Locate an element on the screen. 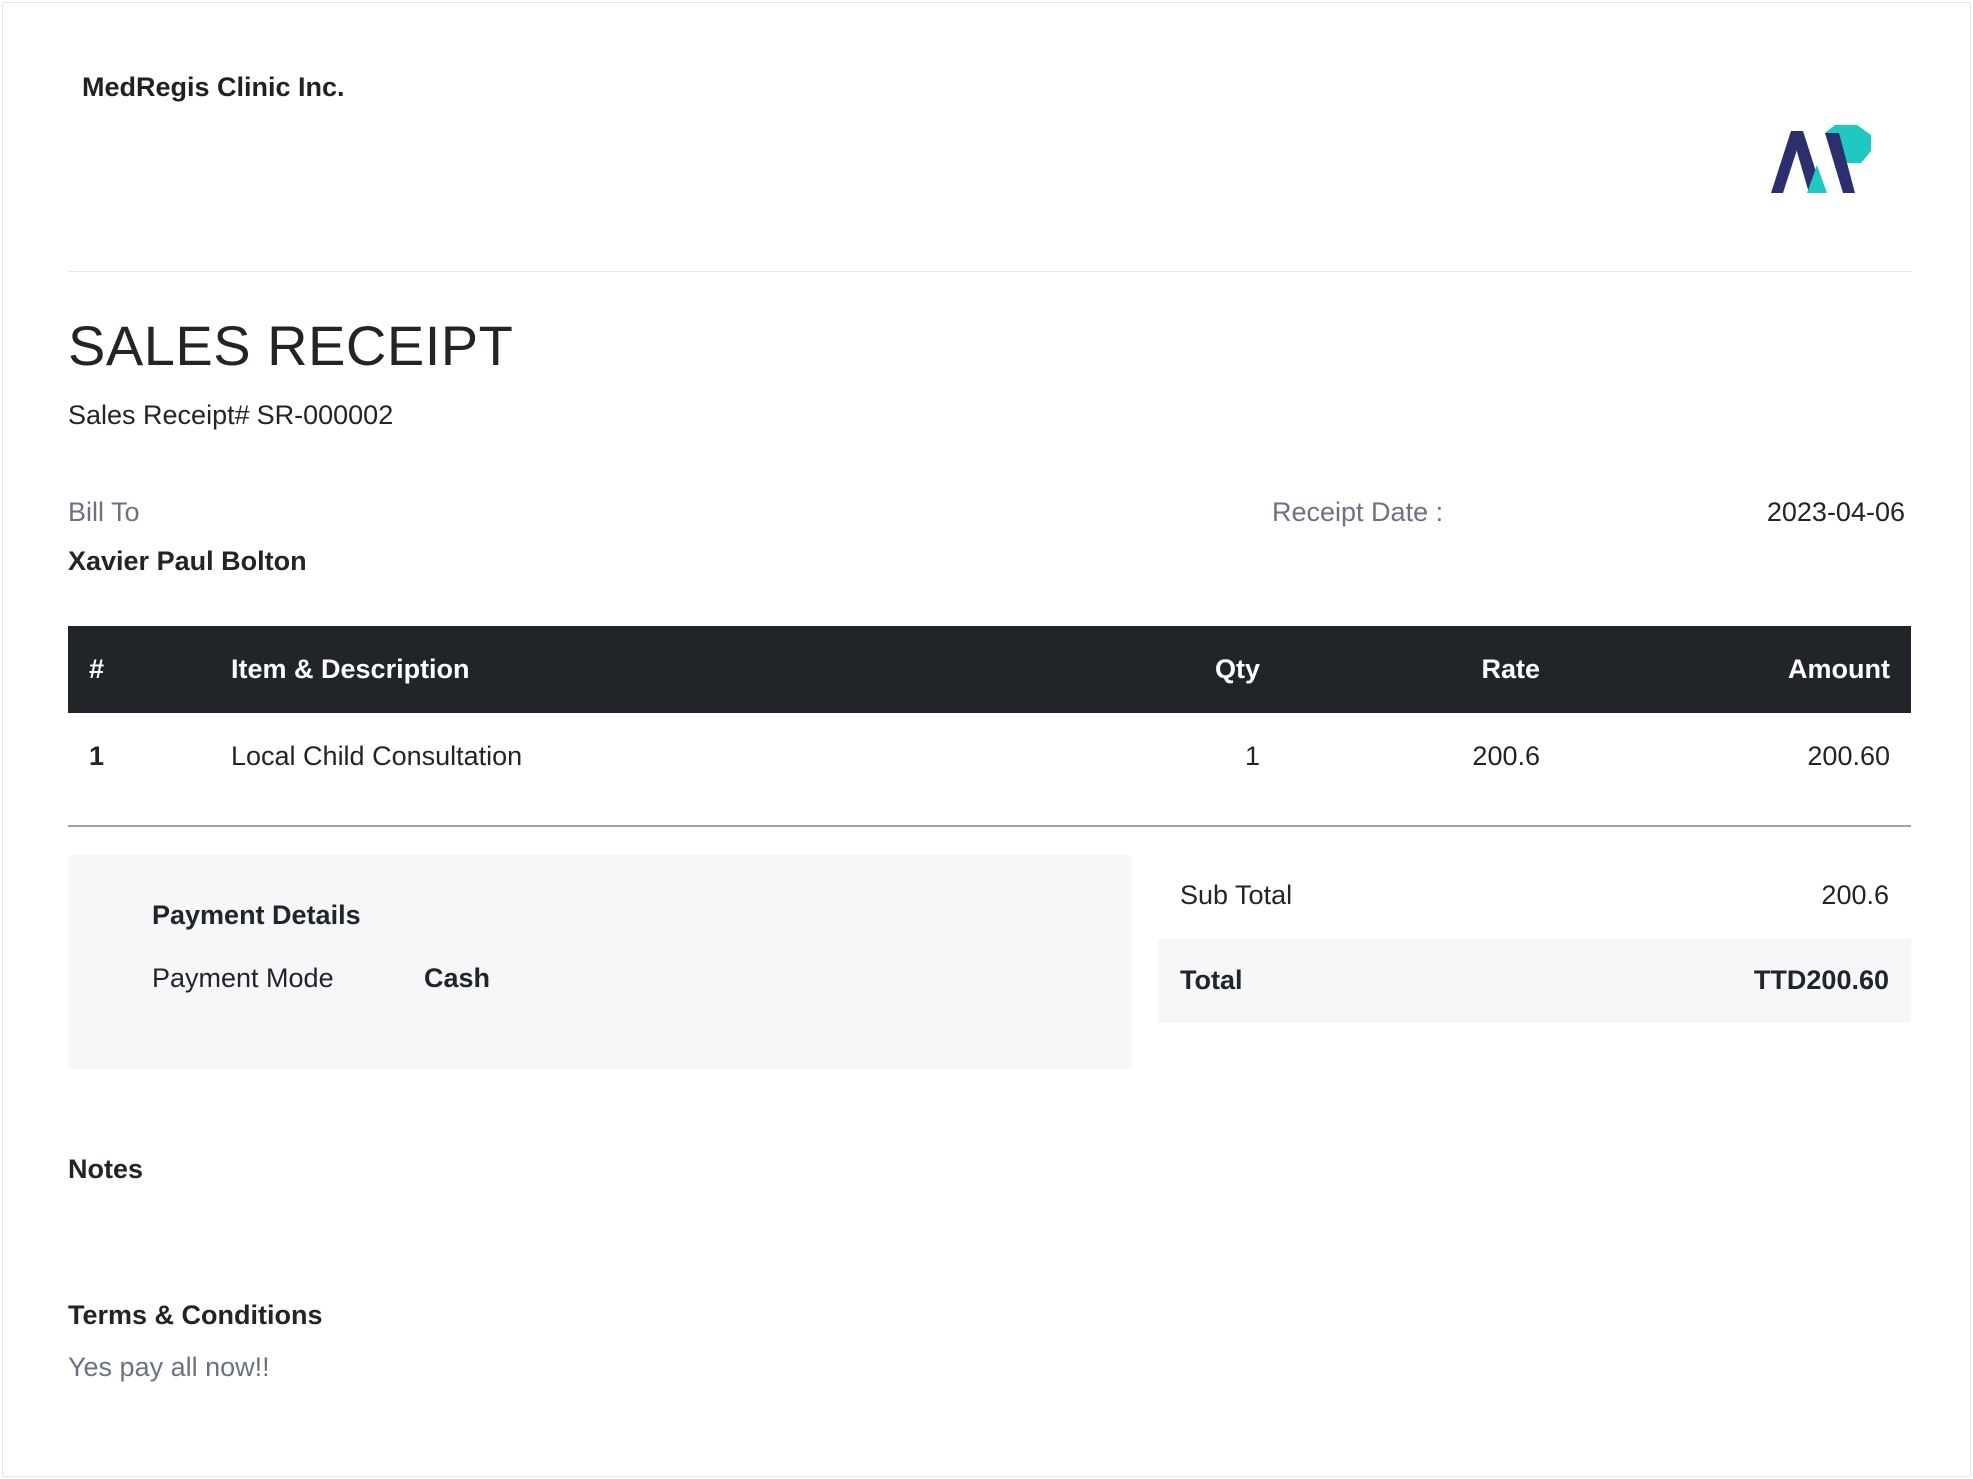 The width and height of the screenshot is (1973, 1479). row-number: 1 is located at coordinates (97, 756).